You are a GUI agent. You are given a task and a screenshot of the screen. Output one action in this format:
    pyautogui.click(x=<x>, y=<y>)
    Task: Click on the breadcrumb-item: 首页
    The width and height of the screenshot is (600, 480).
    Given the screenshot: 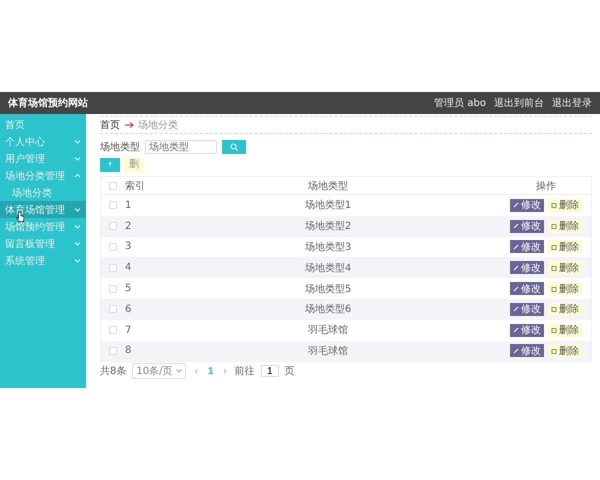 What is the action you would take?
    pyautogui.click(x=110, y=125)
    